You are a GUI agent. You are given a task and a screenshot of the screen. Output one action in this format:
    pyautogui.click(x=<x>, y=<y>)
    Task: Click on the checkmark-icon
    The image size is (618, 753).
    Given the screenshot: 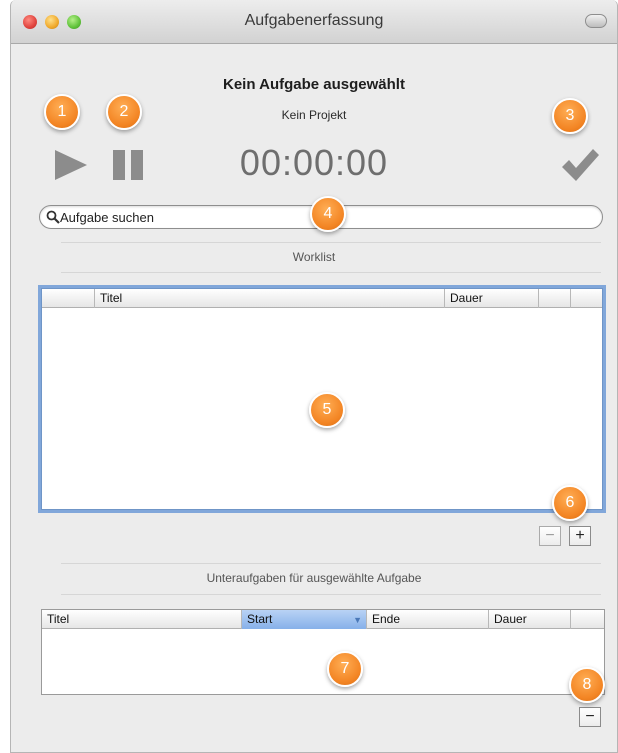 What is the action you would take?
    pyautogui.click(x=580, y=165)
    